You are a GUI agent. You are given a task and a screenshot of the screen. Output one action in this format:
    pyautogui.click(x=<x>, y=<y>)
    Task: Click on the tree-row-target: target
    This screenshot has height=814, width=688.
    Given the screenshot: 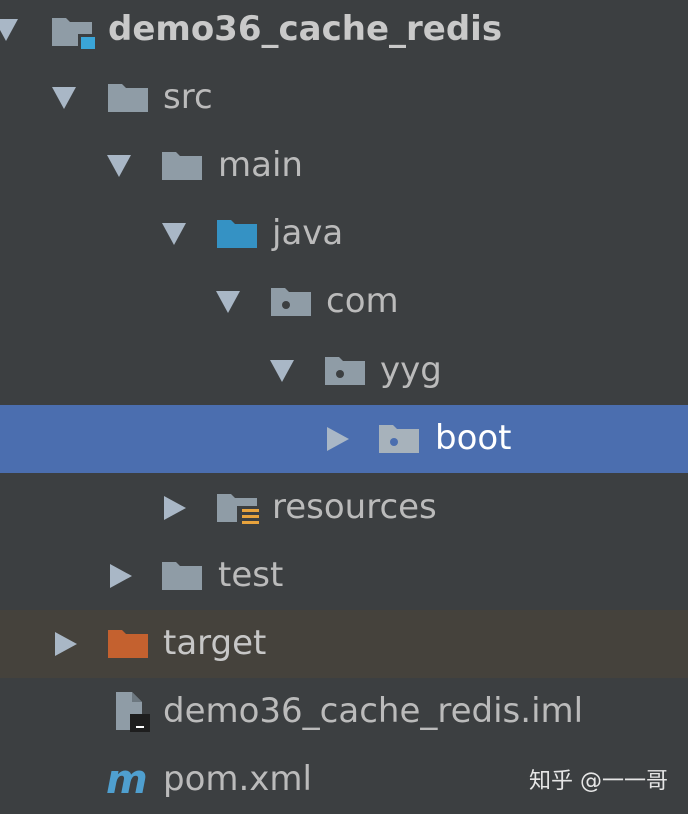 What is the action you would take?
    pyautogui.click(x=344, y=644)
    